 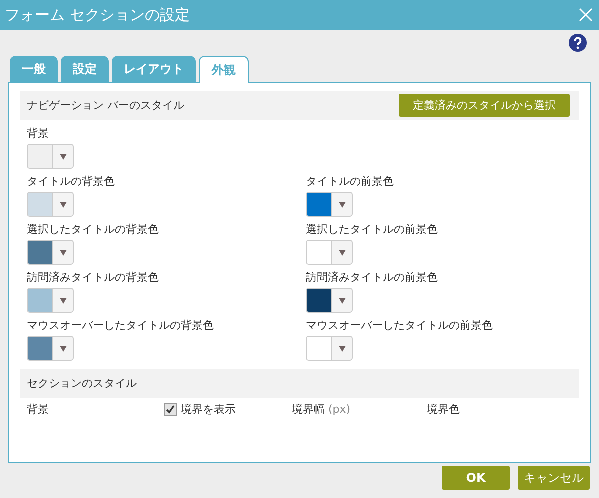 What do you see at coordinates (400, 325) in the screenshot?
I see `field-label: マウスオーバーしたタイトルの前景色` at bounding box center [400, 325].